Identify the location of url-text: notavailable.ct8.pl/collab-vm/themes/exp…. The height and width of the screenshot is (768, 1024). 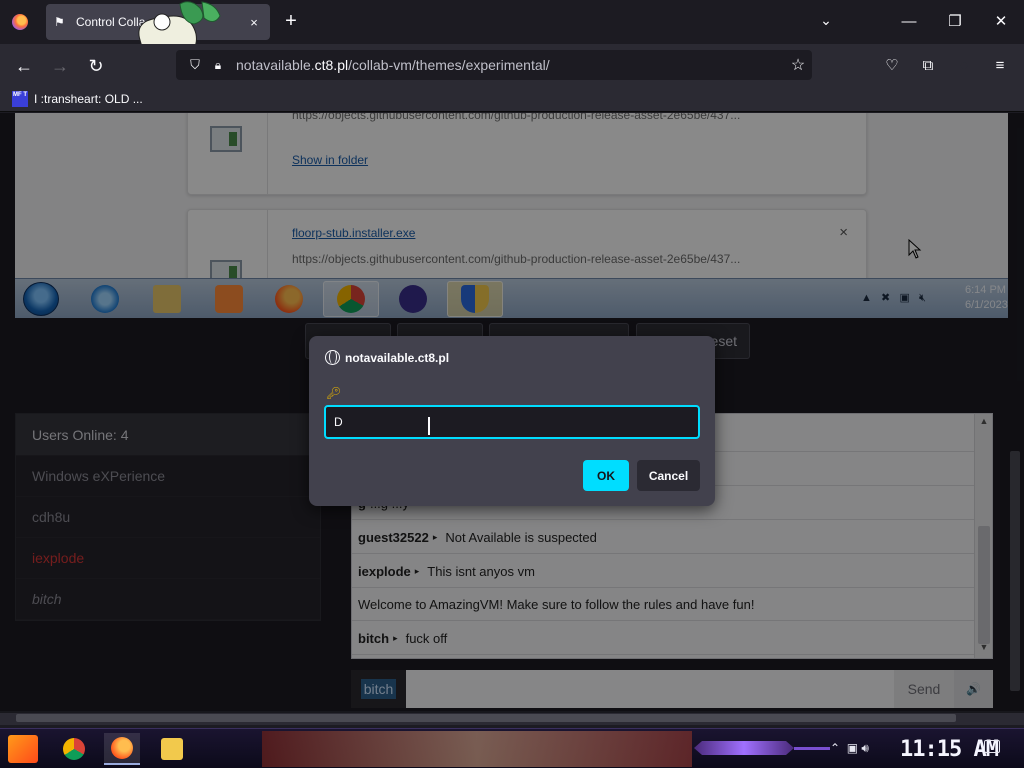
(506, 65).